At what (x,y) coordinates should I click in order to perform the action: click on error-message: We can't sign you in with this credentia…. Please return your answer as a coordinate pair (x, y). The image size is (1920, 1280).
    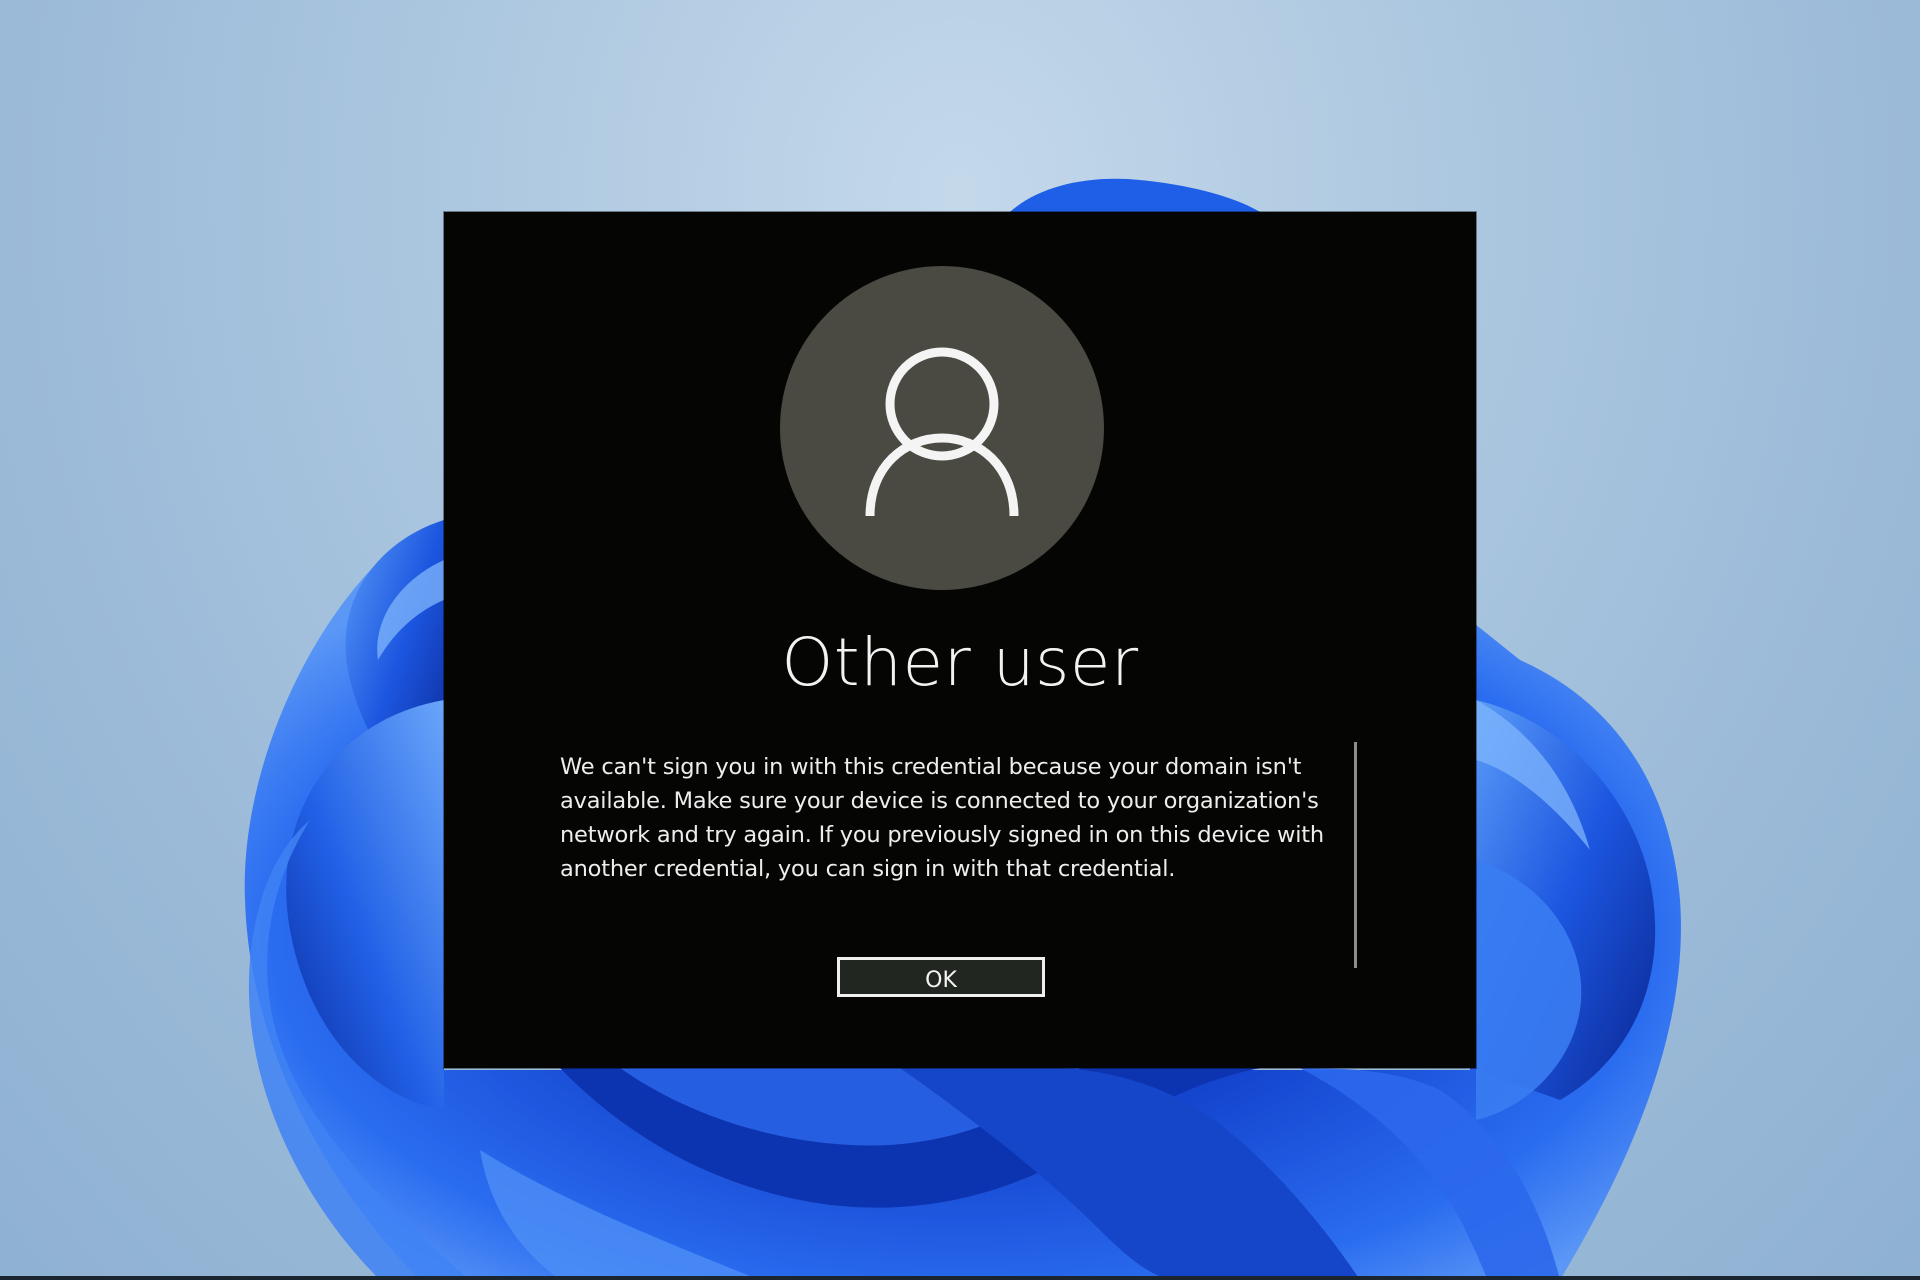
    Looking at the image, I should click on (942, 818).